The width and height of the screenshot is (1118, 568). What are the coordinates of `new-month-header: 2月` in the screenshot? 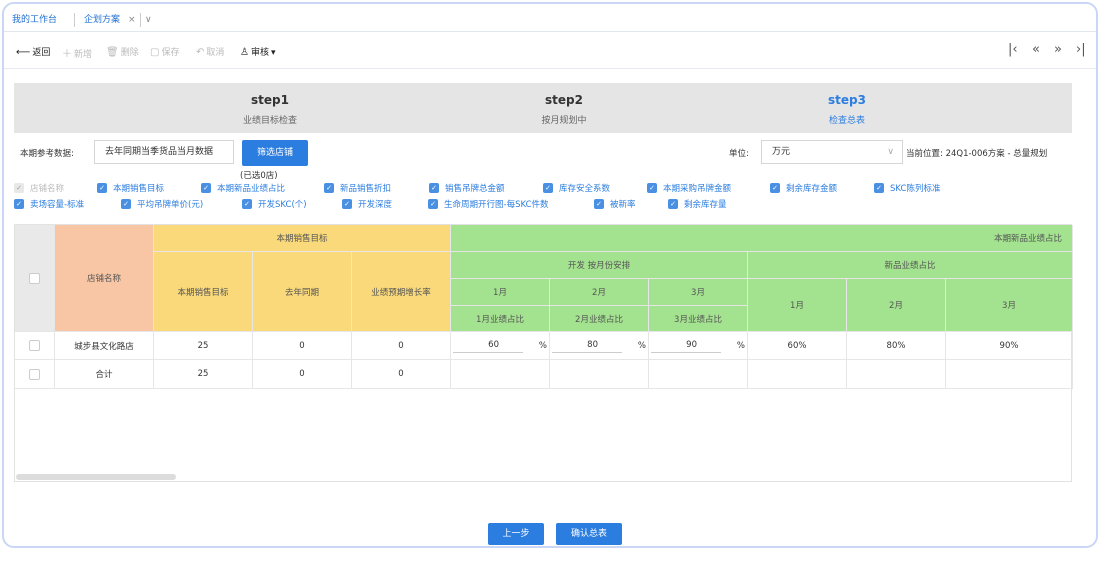 It's located at (896, 305).